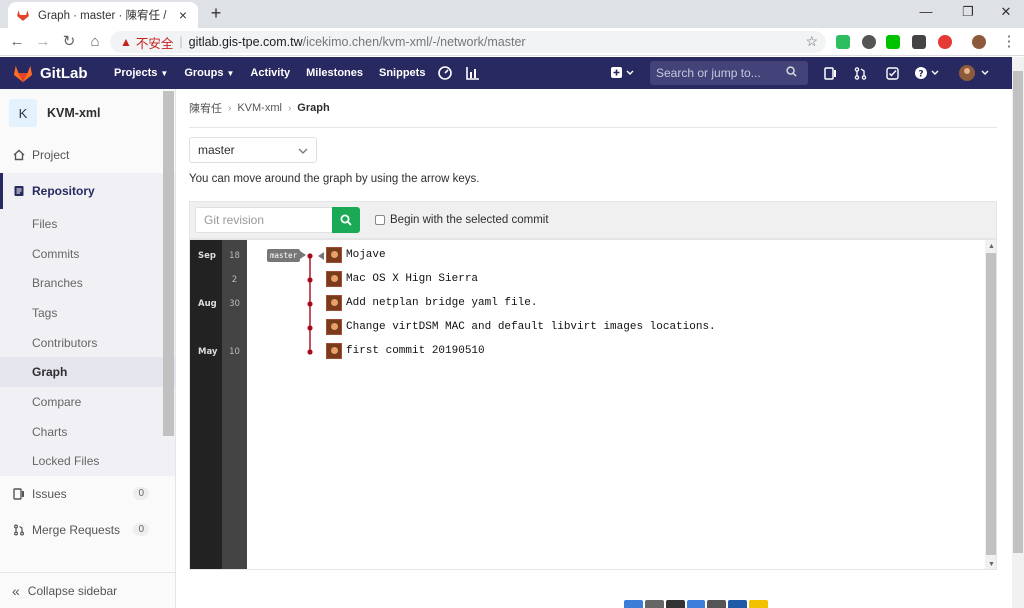 This screenshot has height=608, width=1024. What do you see at coordinates (87, 530) in the screenshot?
I see `sidebar-item-merge-requests: Merge Requests 0` at bounding box center [87, 530].